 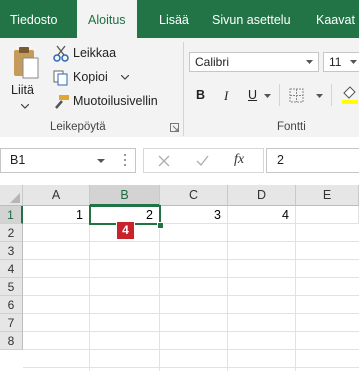 What do you see at coordinates (212, 62) in the screenshot?
I see `font-name-value: Calibri` at bounding box center [212, 62].